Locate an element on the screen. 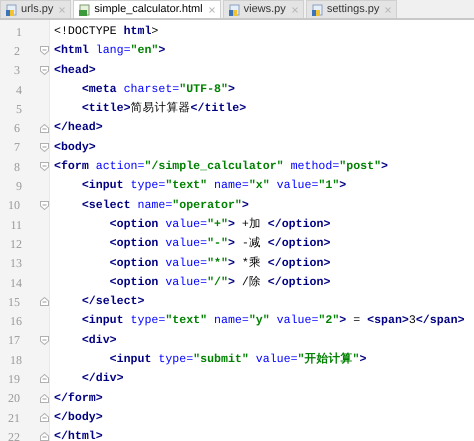 The image size is (474, 441). editor-tab: simple_calculator.html is located at coordinates (147, 9).